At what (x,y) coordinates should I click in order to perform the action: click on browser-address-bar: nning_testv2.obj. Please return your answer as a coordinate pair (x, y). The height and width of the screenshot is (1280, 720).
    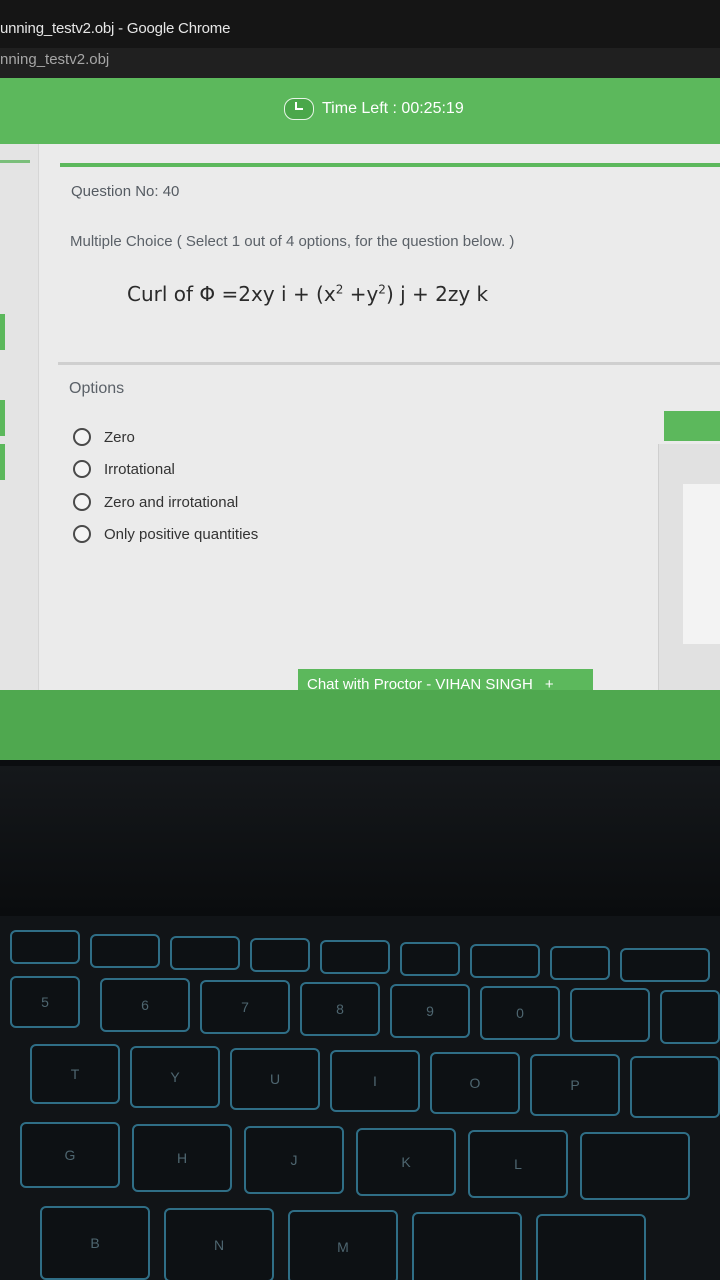
    Looking at the image, I should click on (360, 64).